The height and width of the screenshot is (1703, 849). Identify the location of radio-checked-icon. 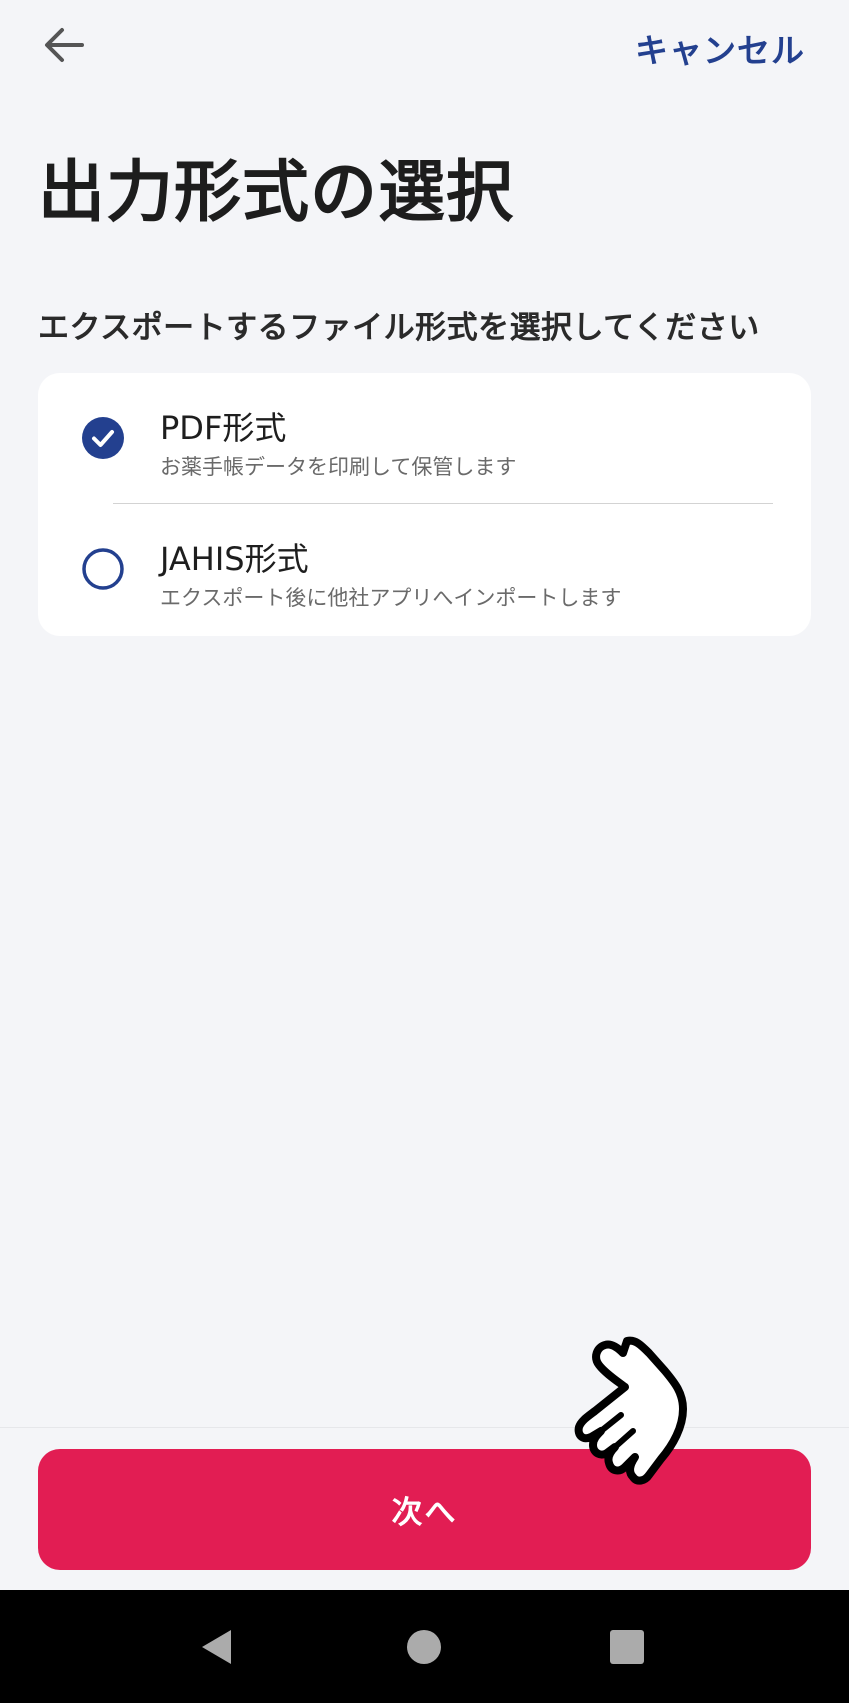
(103, 438).